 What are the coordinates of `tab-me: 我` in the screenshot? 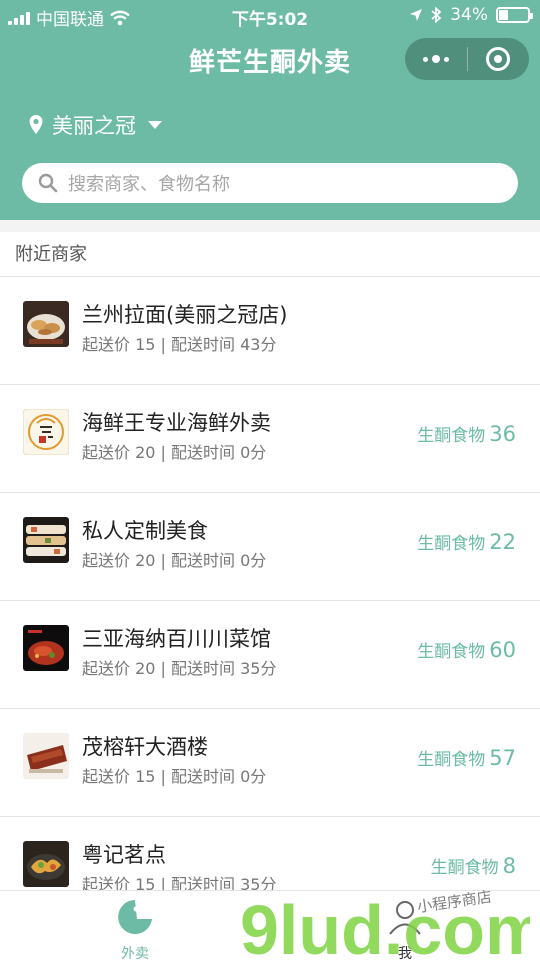 It's located at (405, 925).